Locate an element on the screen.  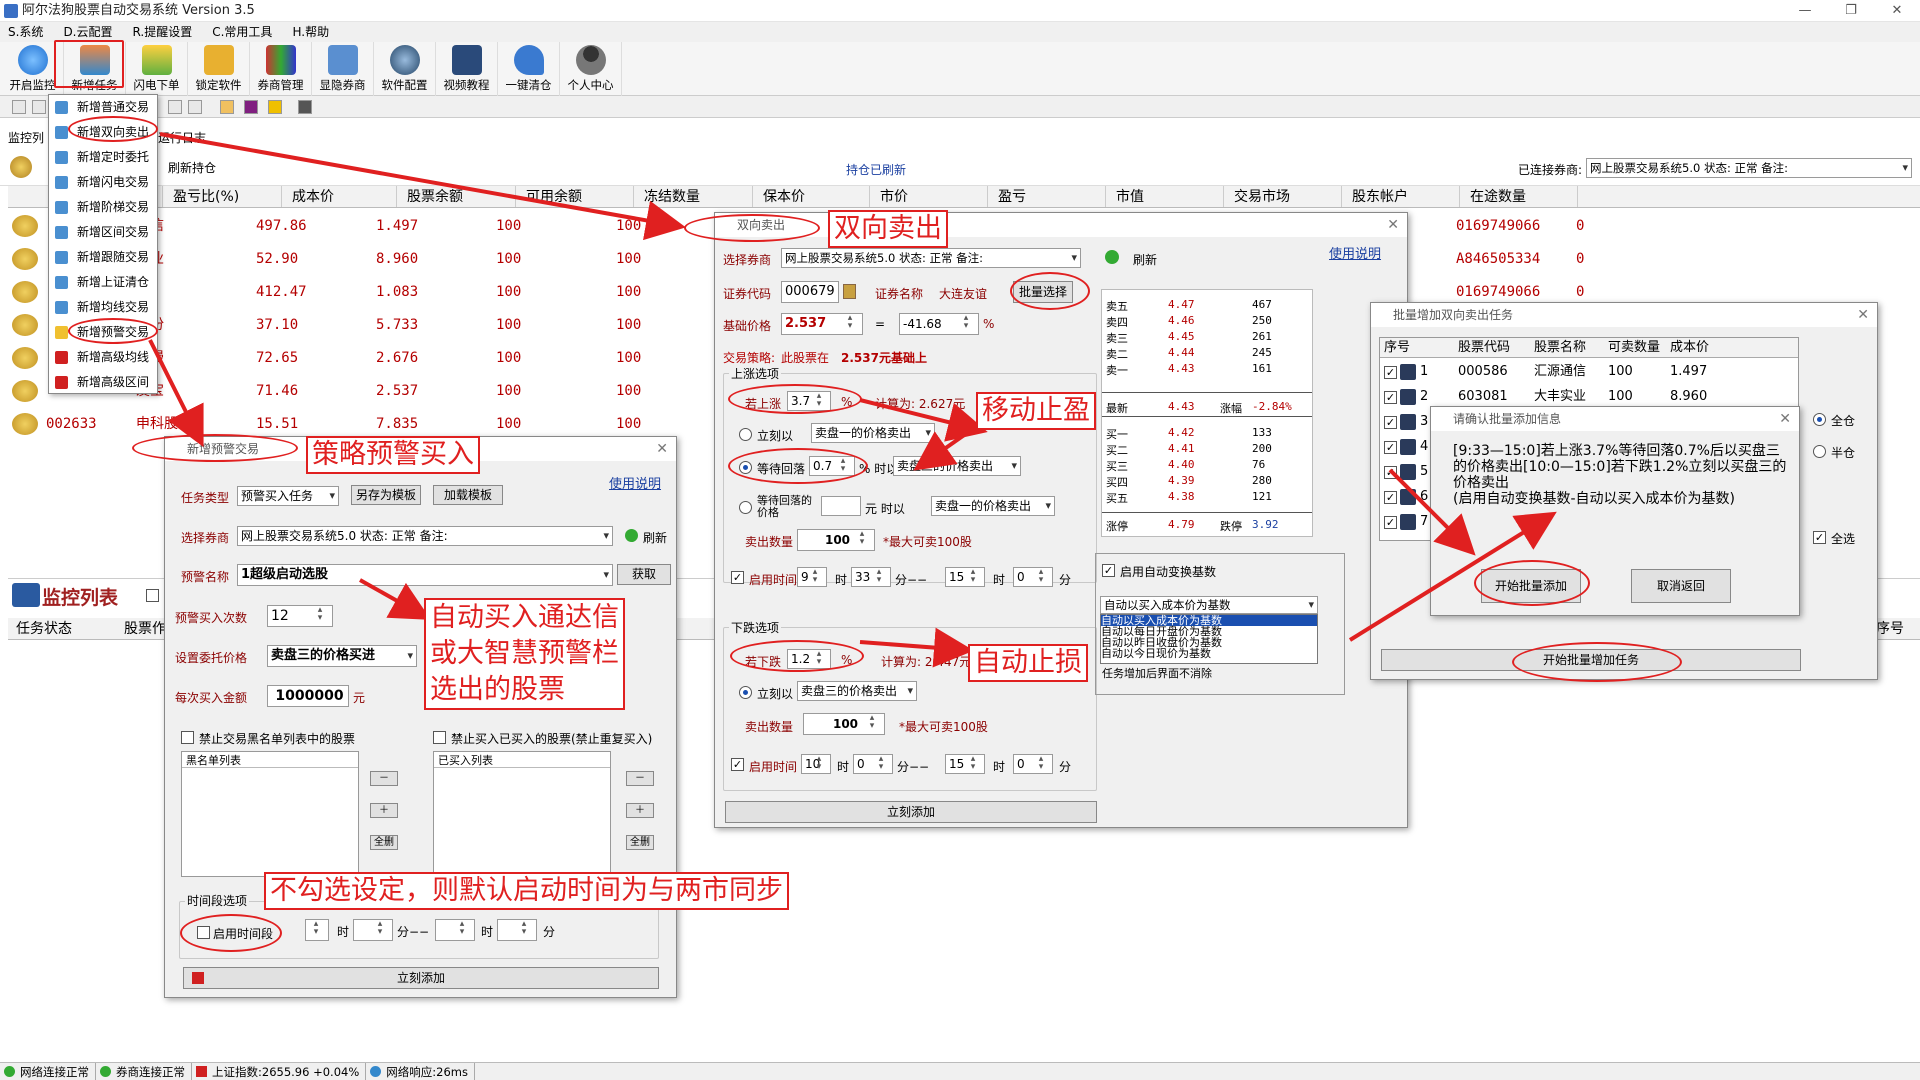
ring-menu-bi is located at coordinates (113, 129).